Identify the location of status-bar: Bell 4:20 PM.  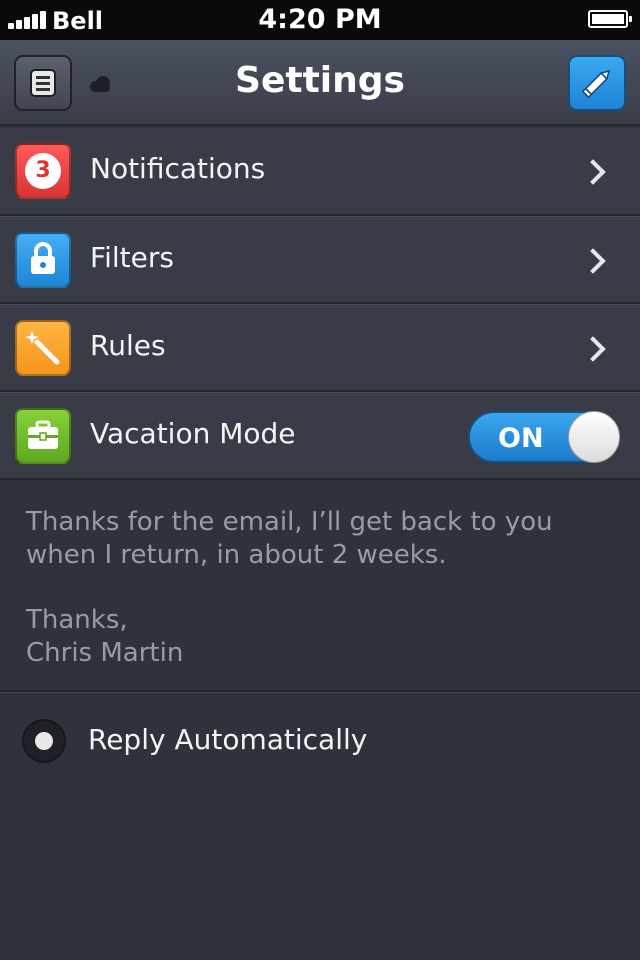
(320, 20).